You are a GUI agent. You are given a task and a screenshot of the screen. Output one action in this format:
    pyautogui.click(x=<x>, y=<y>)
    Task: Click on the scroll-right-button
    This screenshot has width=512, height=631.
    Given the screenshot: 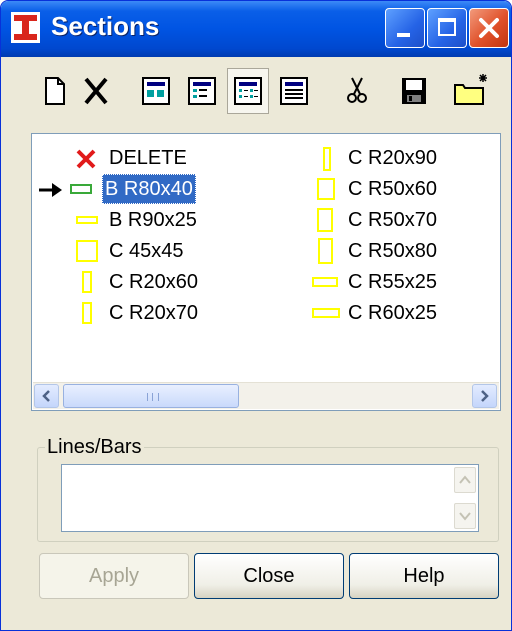 What is the action you would take?
    pyautogui.click(x=484, y=396)
    